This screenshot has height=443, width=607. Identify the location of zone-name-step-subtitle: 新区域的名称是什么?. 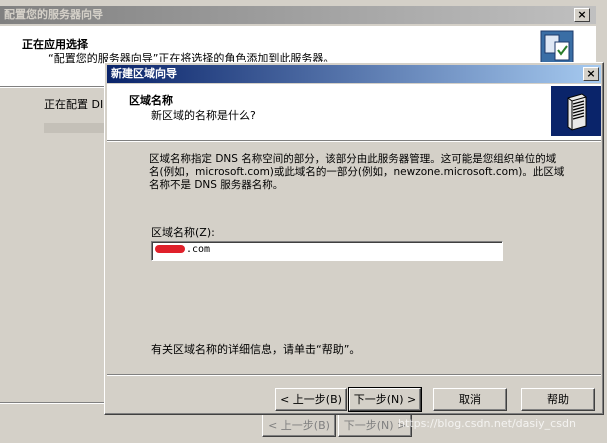
(203, 115).